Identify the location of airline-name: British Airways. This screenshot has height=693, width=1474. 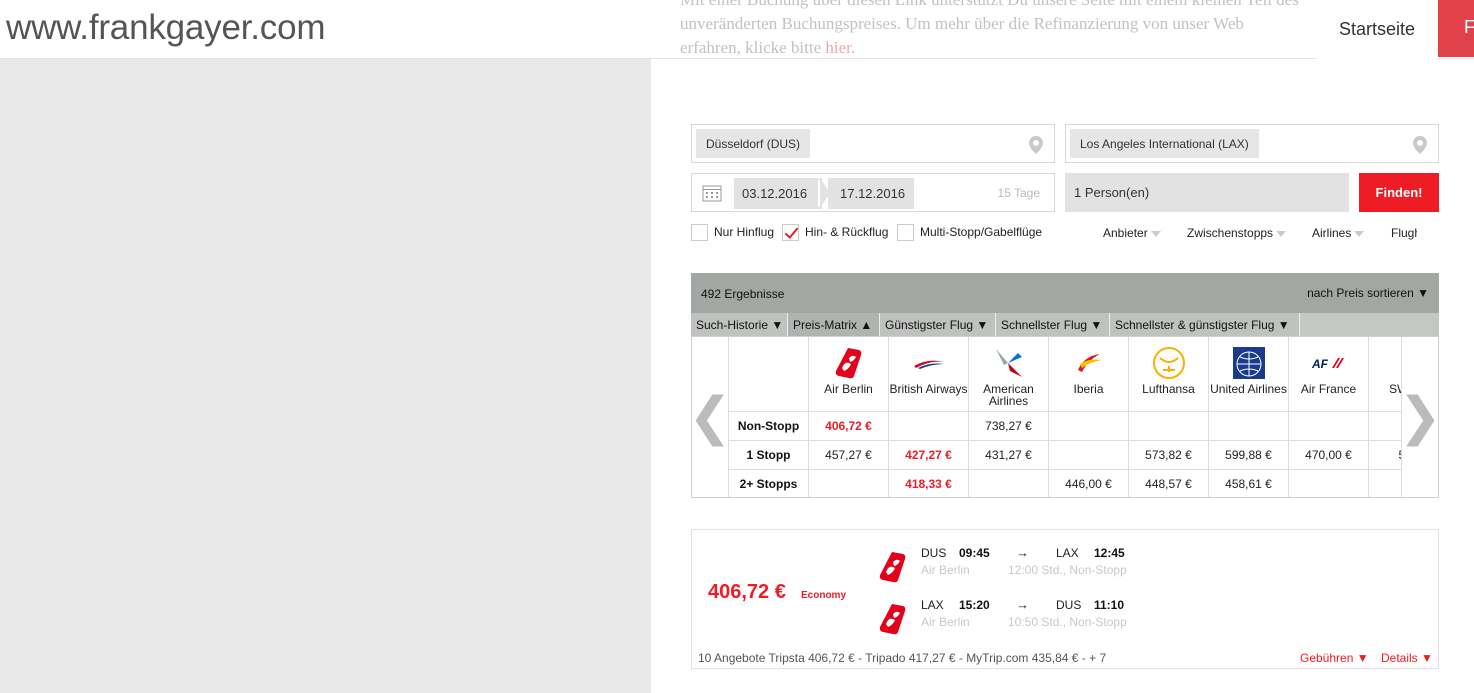
(928, 389).